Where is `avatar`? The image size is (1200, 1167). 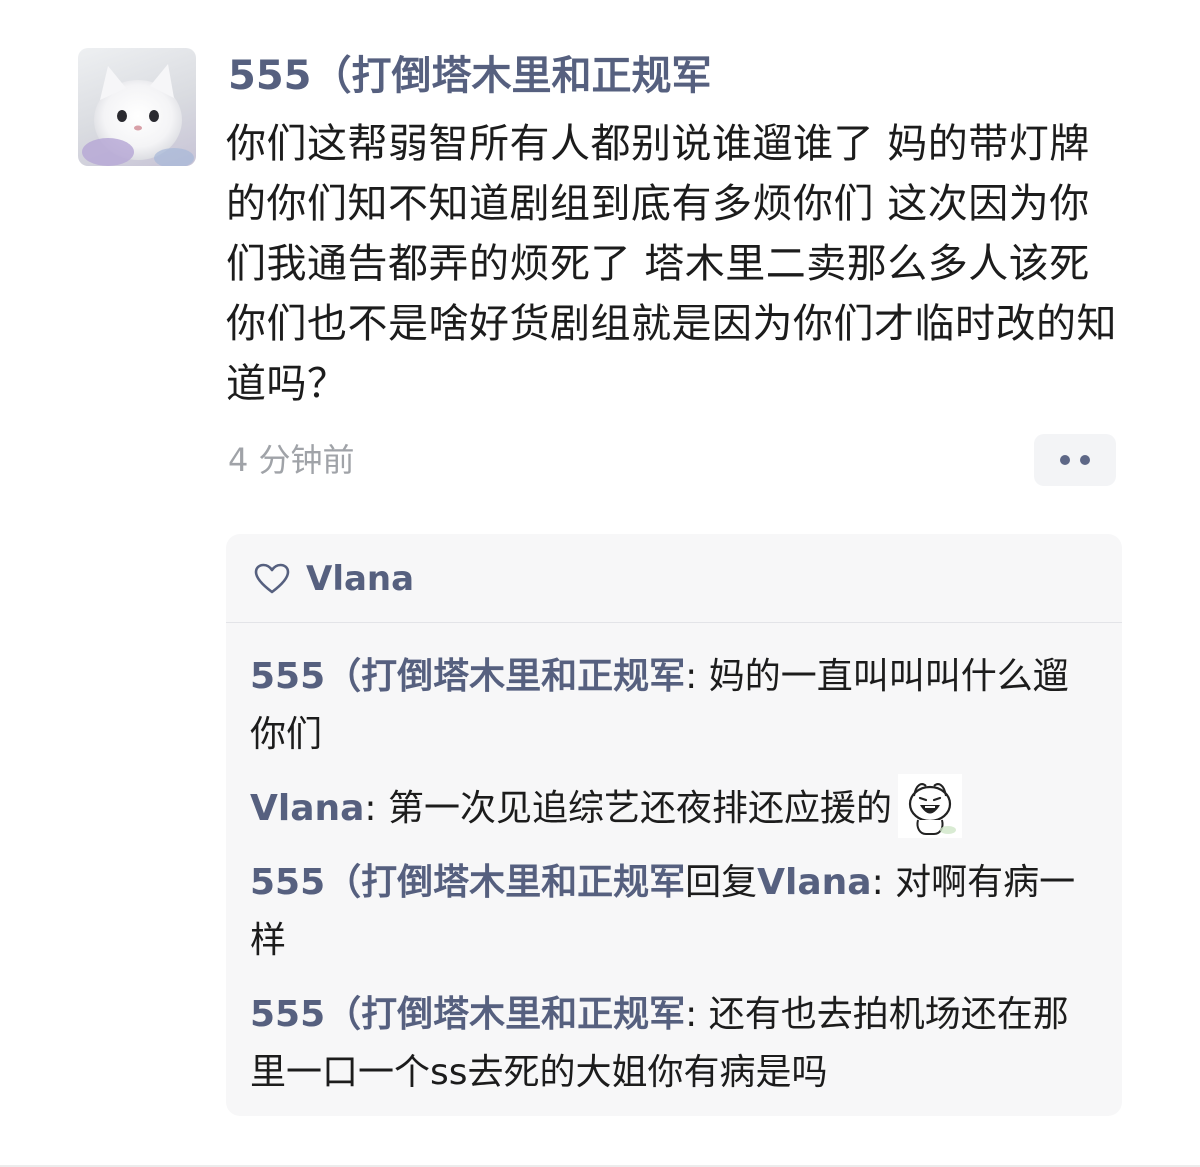 avatar is located at coordinates (137, 107).